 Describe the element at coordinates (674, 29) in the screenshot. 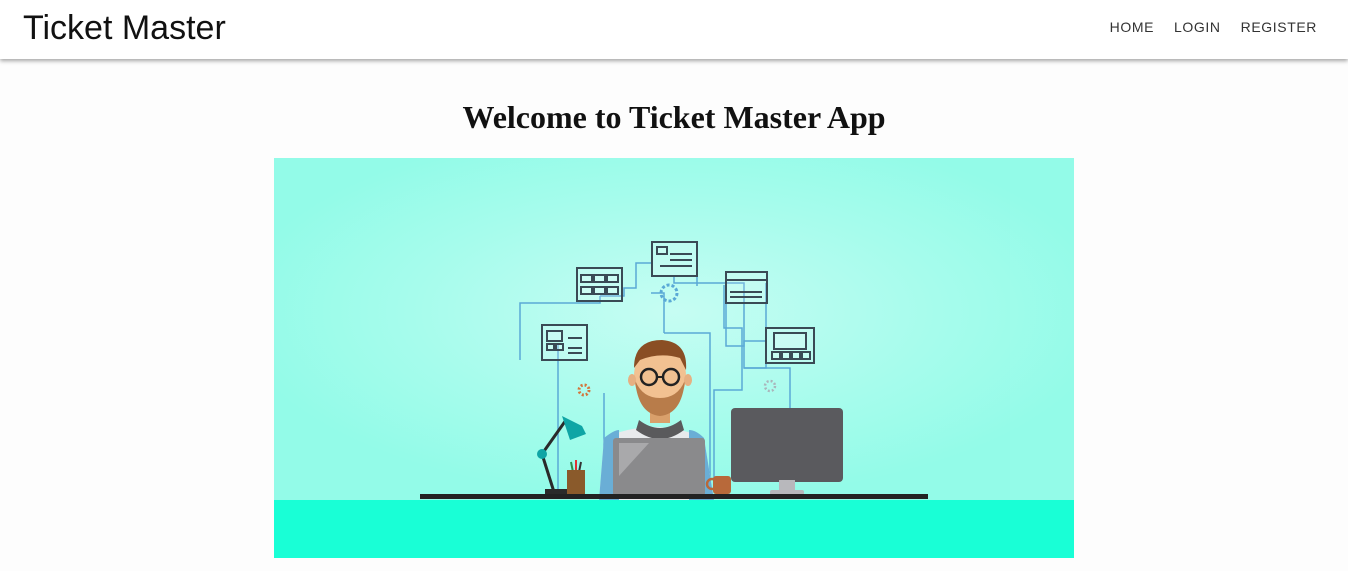

I see `top-navbar: Ticket Master HOME LOGIN REGISTER` at that location.